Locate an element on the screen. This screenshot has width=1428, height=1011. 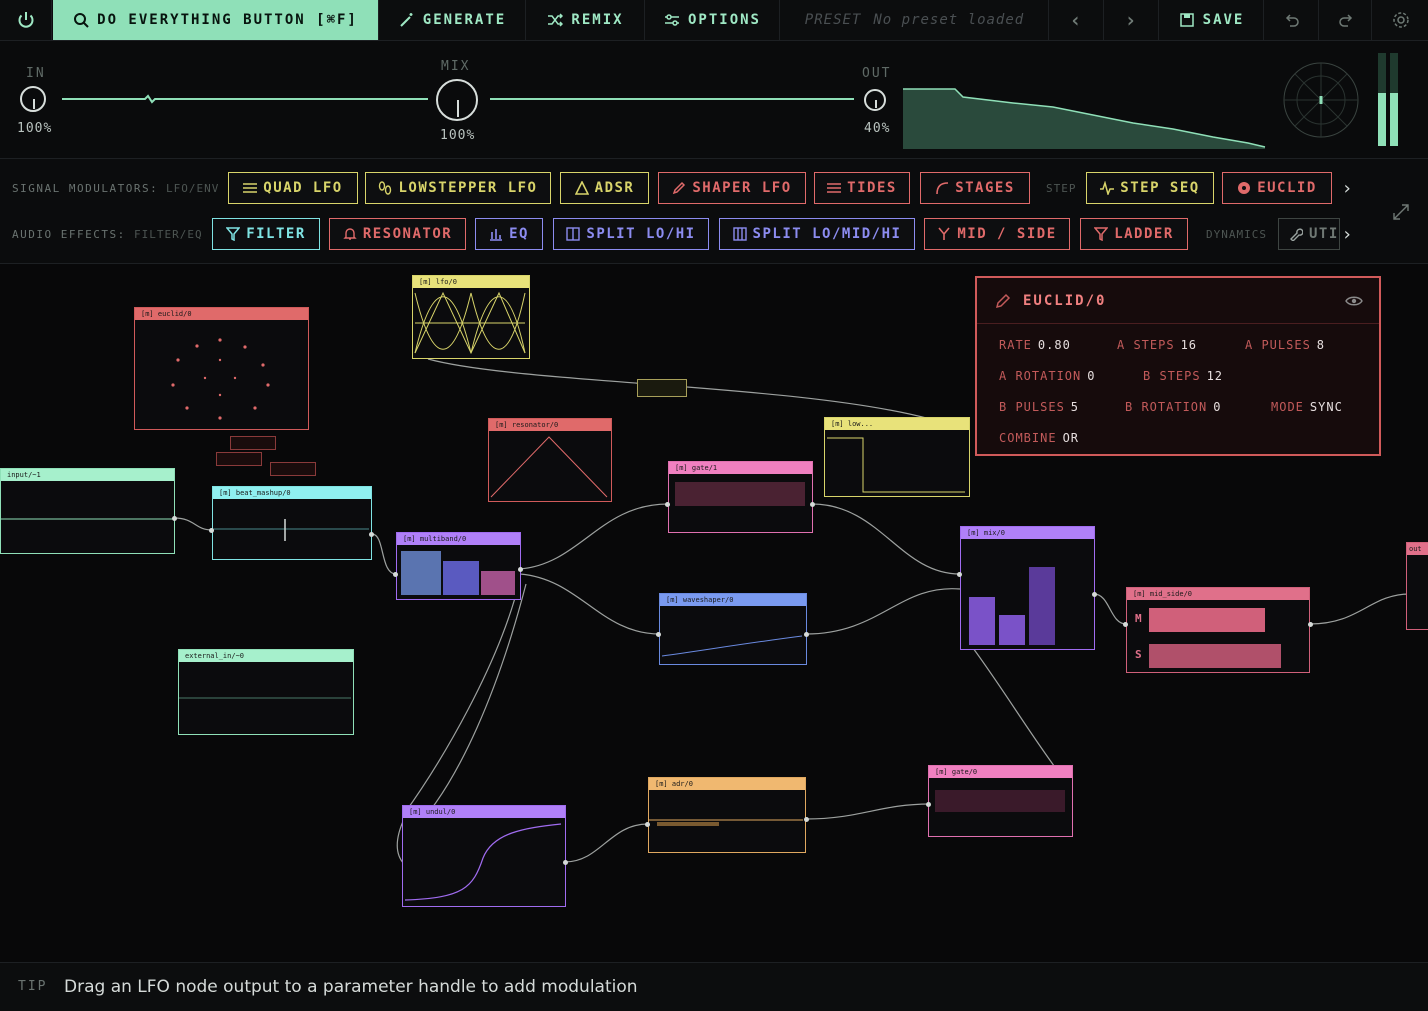
save-button: SAVE is located at coordinates (1212, 20).